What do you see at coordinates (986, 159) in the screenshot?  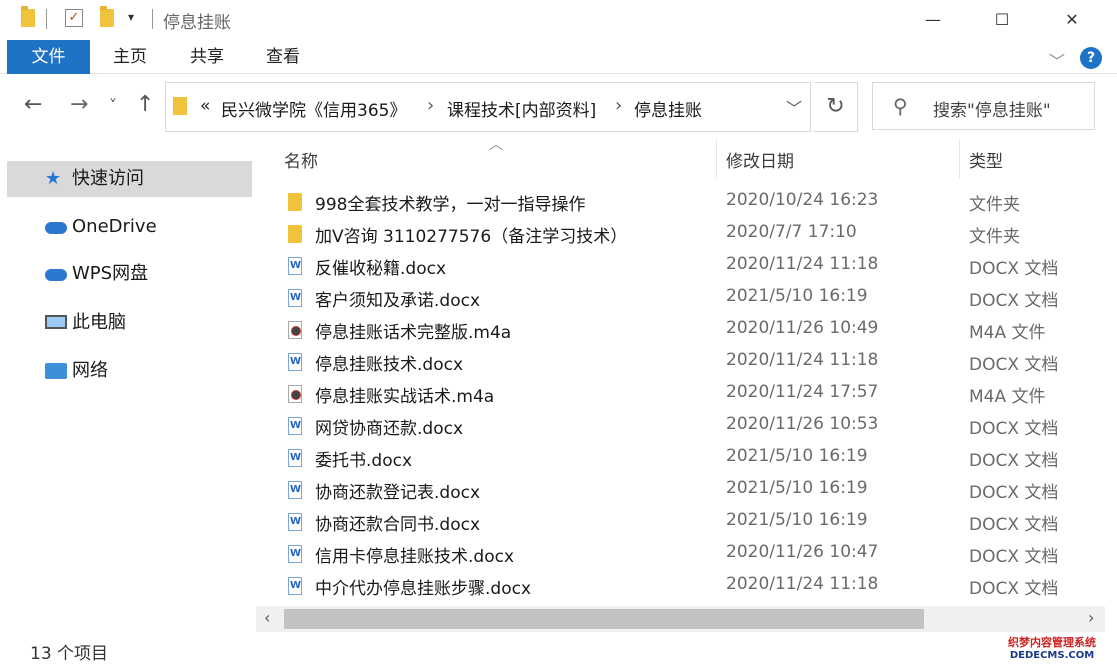 I see `column-header-type: 类型` at bounding box center [986, 159].